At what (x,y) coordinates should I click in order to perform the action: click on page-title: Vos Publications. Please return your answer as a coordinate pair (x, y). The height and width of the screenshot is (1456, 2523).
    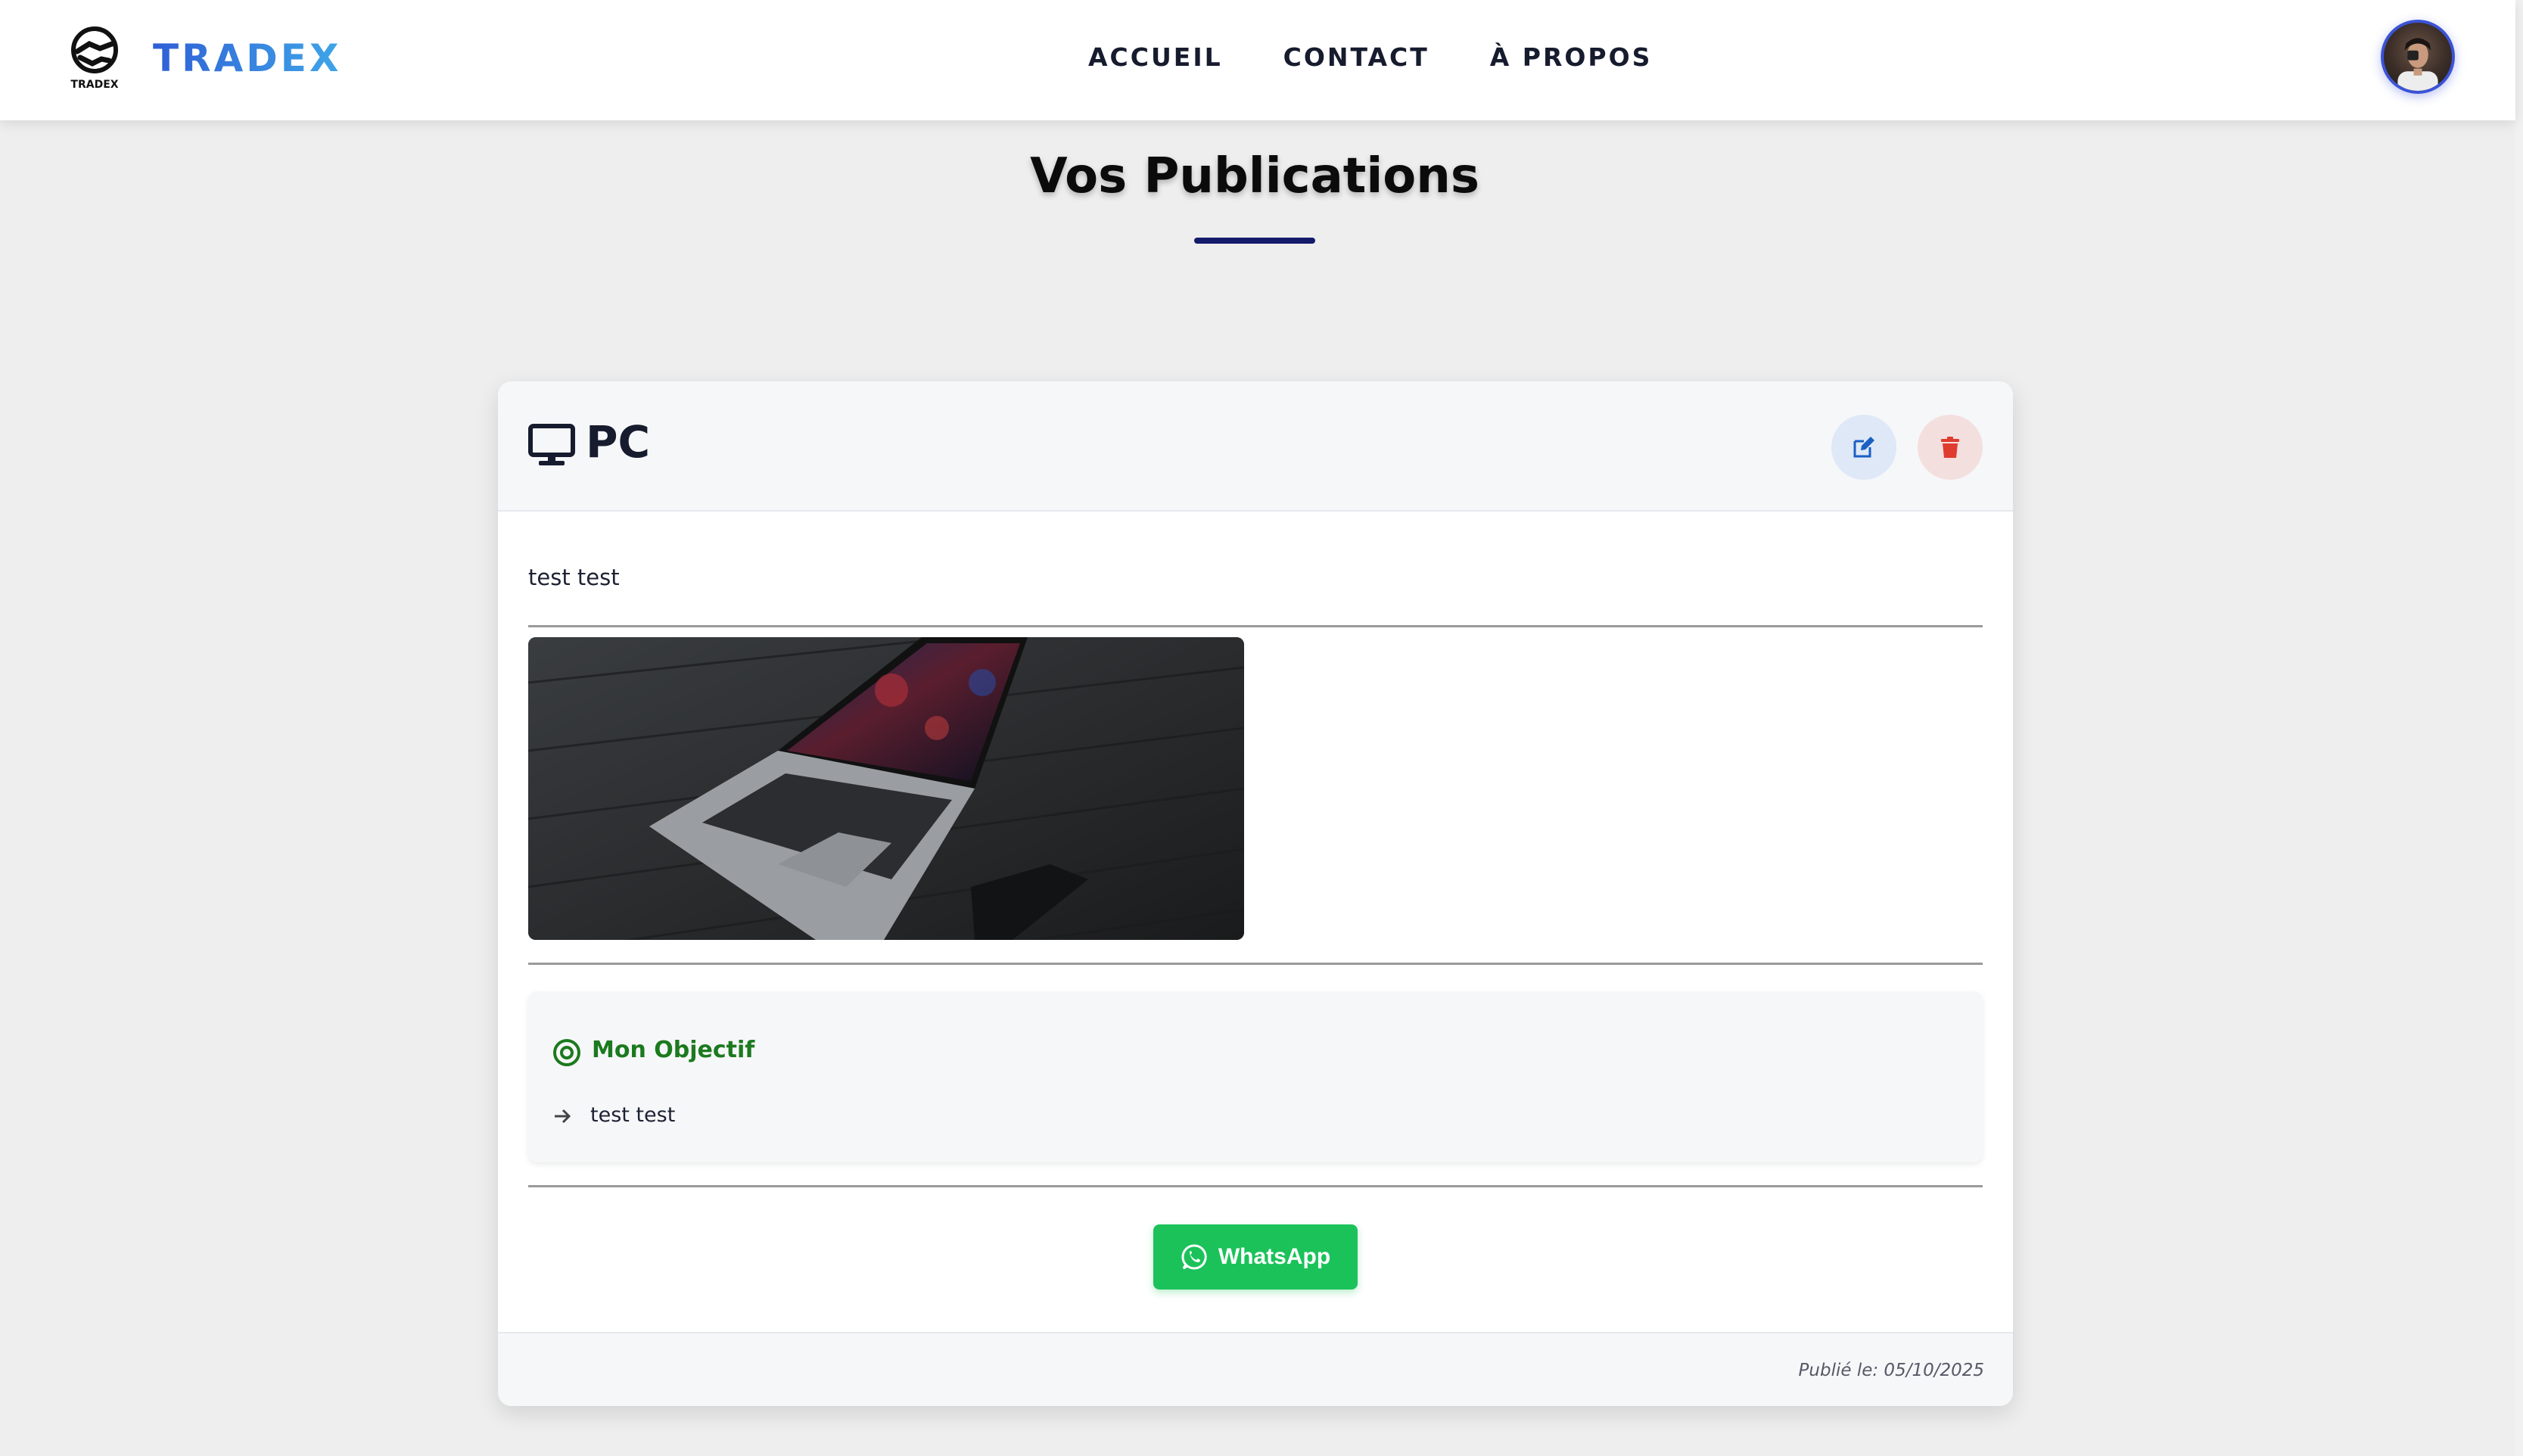
    Looking at the image, I should click on (1254, 176).